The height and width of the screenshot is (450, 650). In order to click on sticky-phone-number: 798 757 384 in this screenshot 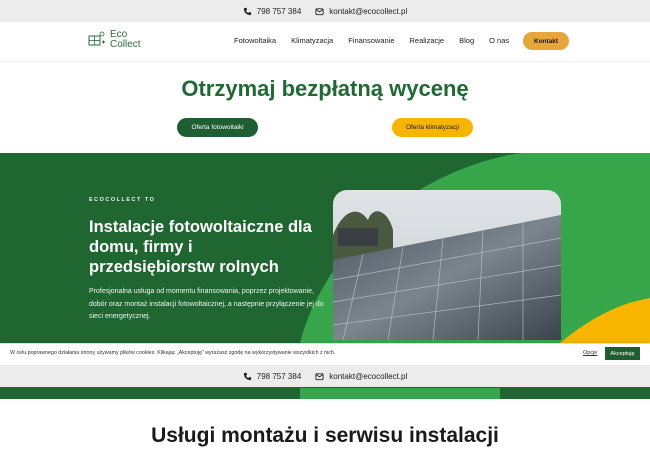, I will do `click(279, 376)`.